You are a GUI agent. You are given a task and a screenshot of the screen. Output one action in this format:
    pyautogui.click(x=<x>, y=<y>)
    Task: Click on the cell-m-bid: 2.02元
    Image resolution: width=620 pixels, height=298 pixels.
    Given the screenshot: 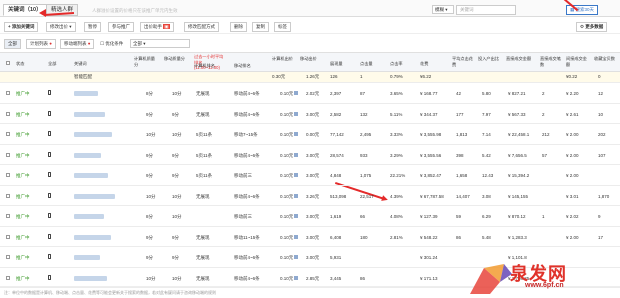 What is the action you would take?
    pyautogui.click(x=312, y=94)
    